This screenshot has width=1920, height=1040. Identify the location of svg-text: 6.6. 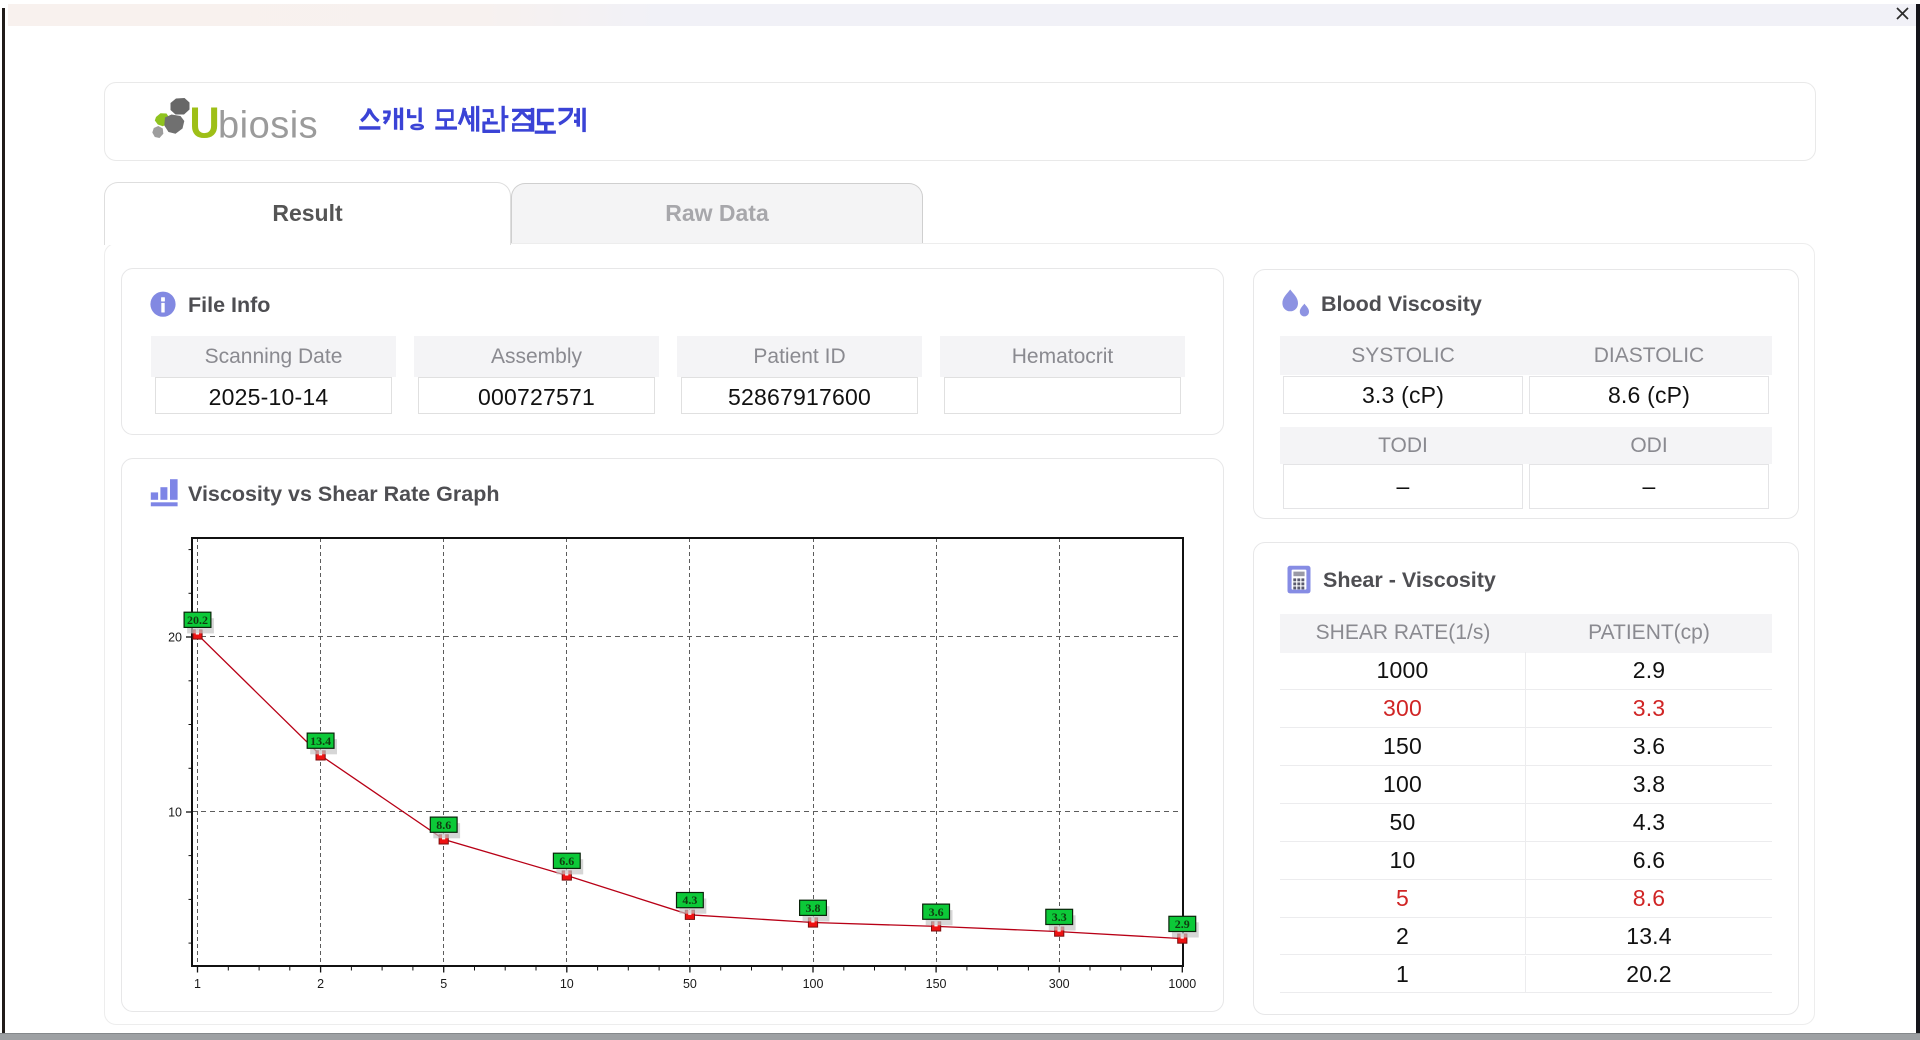
(566, 861).